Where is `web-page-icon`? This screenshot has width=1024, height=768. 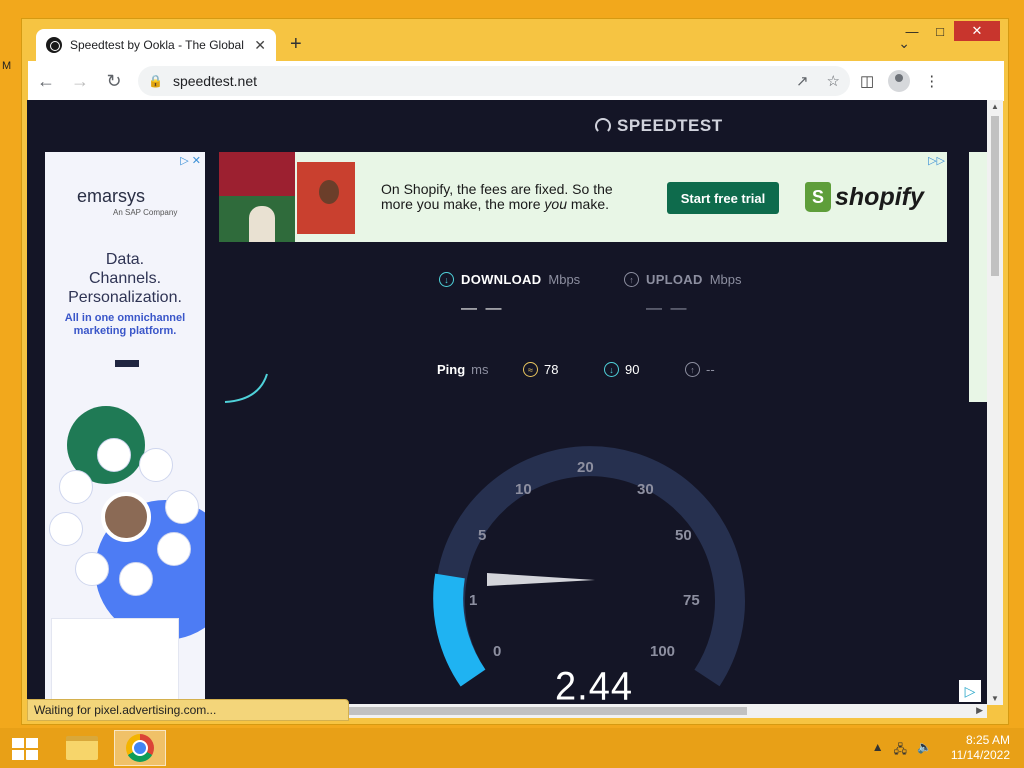 web-page-icon is located at coordinates (174, 549).